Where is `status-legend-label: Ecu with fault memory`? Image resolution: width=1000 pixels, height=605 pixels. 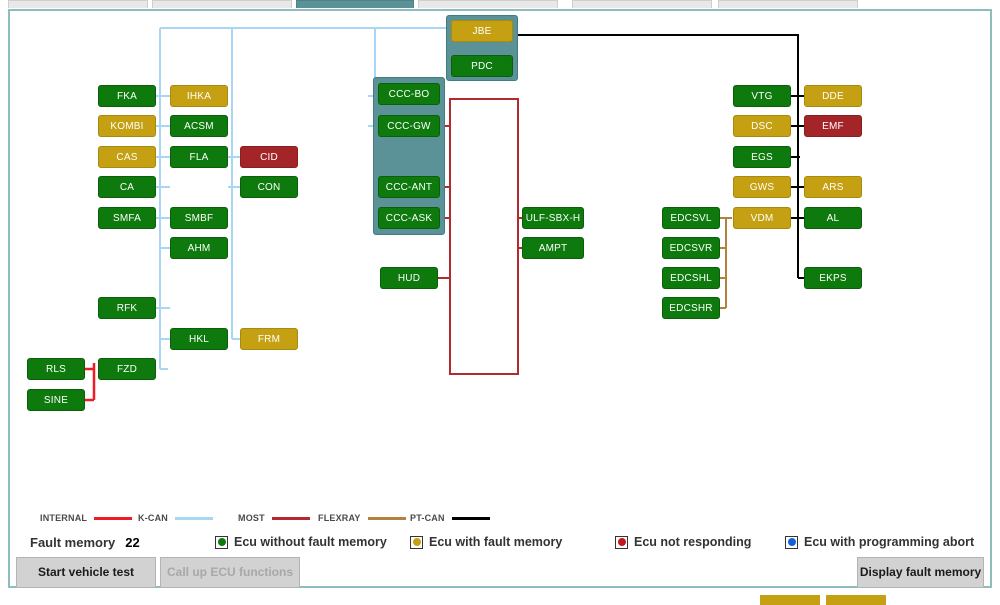
status-legend-label: Ecu with fault memory is located at coordinates (496, 542).